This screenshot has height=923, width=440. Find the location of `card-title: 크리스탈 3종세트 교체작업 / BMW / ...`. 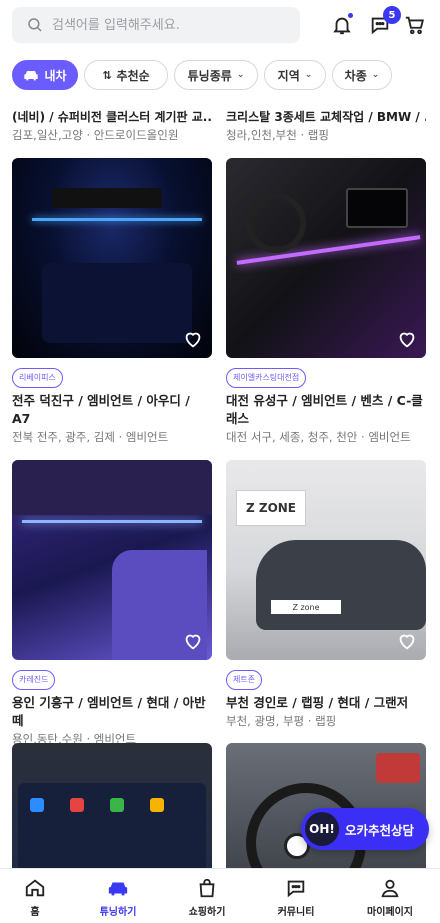

card-title: 크리스탈 3종세트 교체작업 / BMW / ... is located at coordinates (326, 117).